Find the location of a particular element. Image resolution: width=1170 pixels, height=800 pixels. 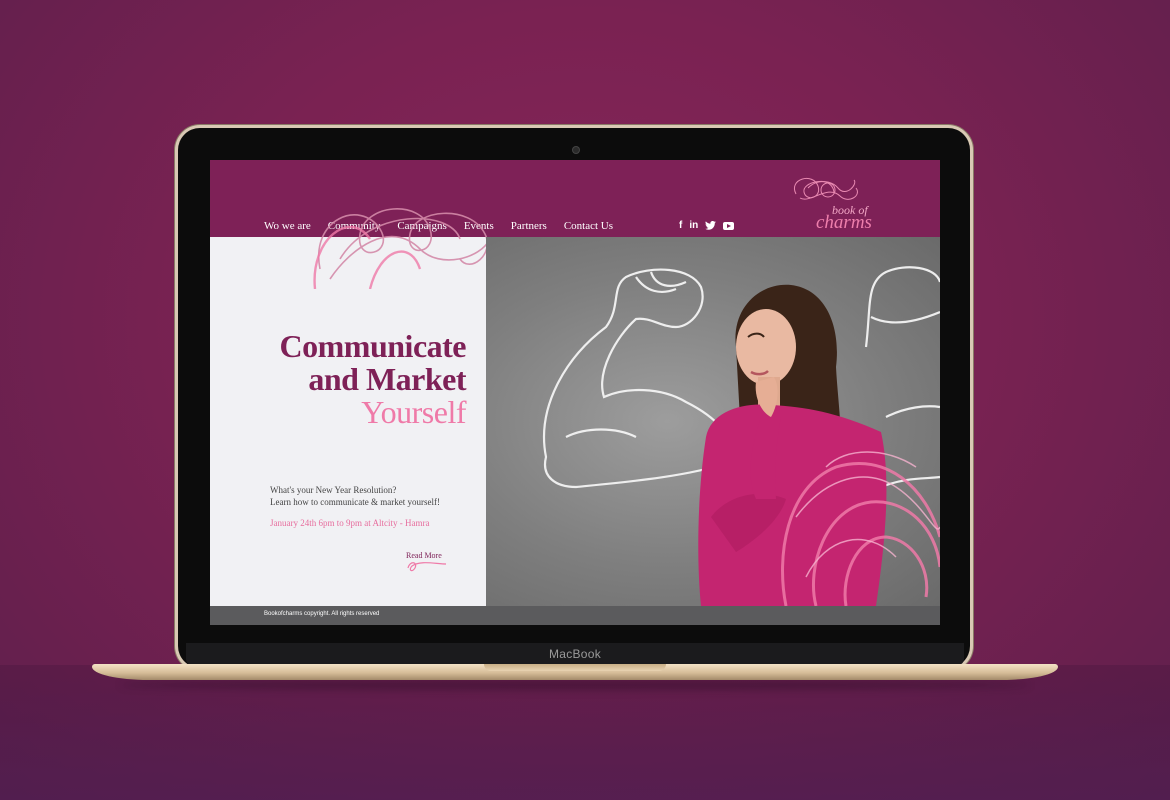

hero-illustration is located at coordinates (741, 436).